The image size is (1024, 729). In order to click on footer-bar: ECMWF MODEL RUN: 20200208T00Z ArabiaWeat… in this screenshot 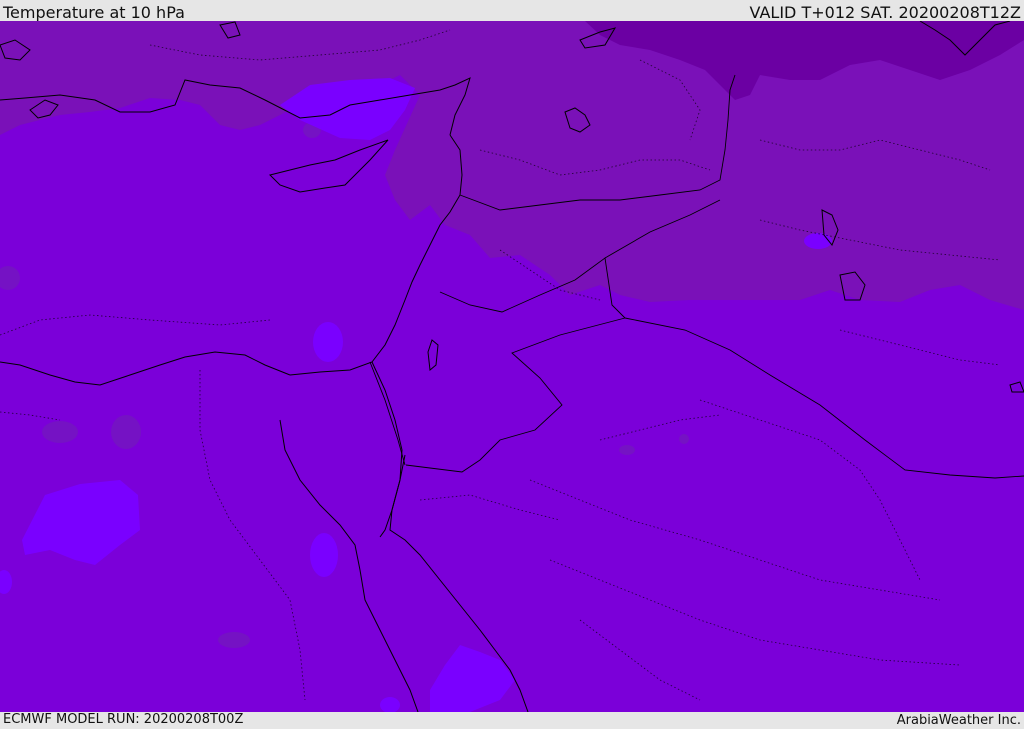, I will do `click(512, 720)`.